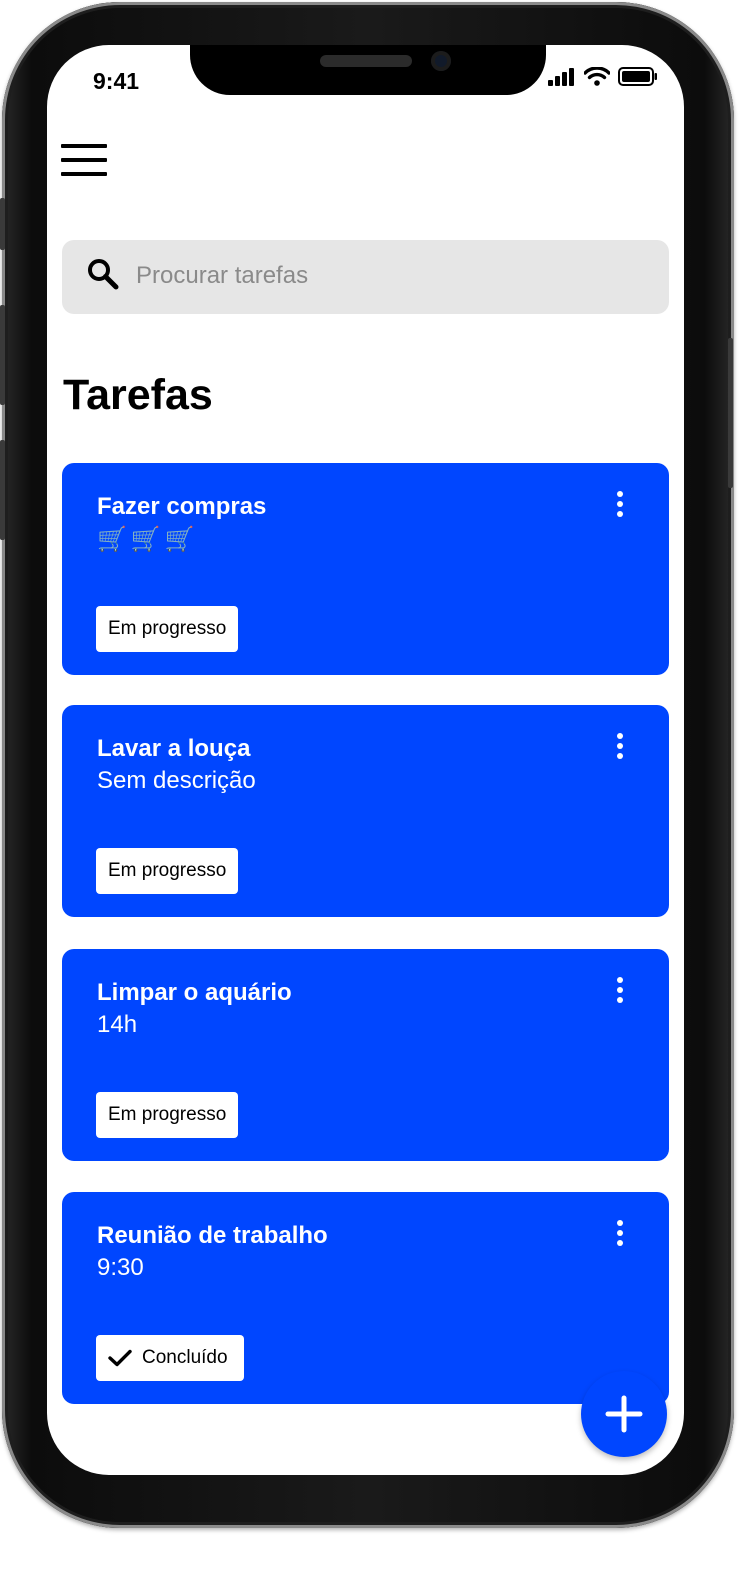 Image resolution: width=741 pixels, height=1588 pixels. I want to click on task-title: Fazer compras, so click(182, 506).